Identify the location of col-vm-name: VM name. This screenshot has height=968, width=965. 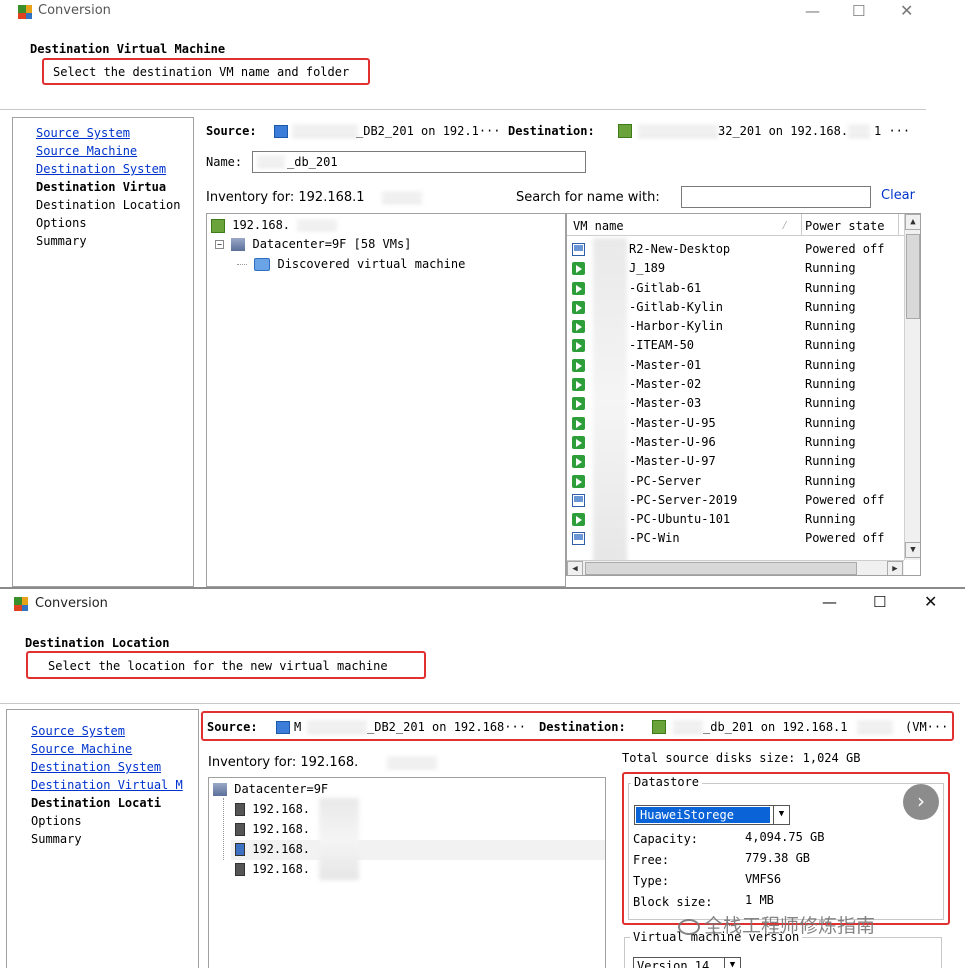
(598, 226).